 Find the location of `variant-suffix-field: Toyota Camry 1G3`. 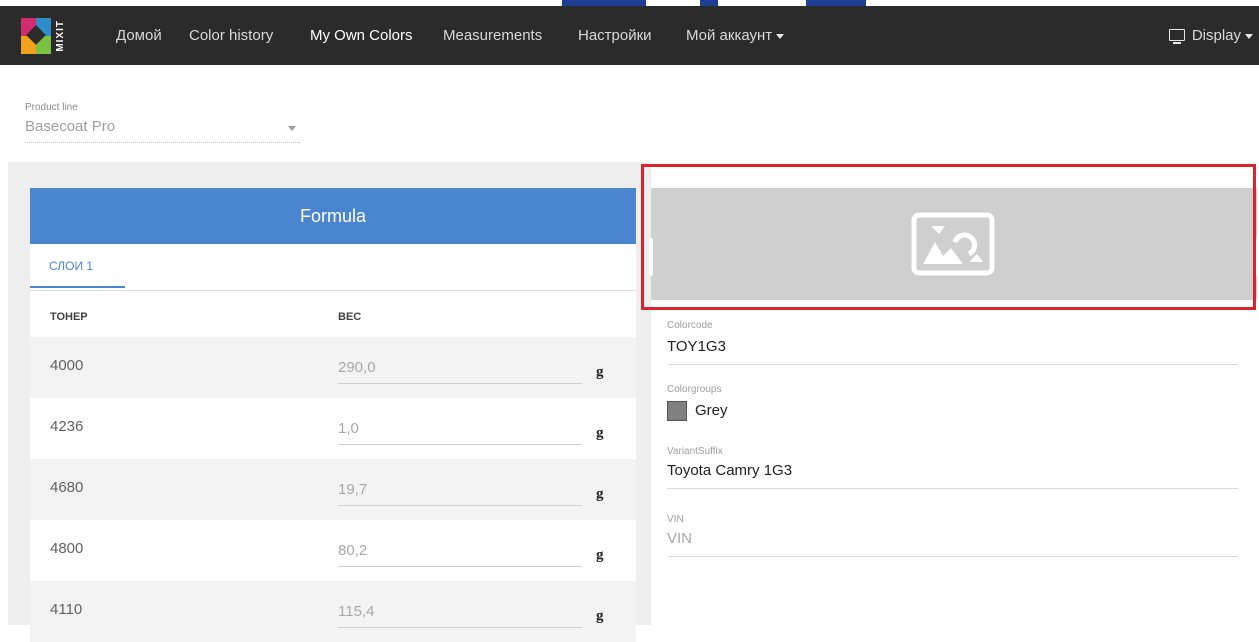

variant-suffix-field: Toyota Camry 1G3 is located at coordinates (952, 475).